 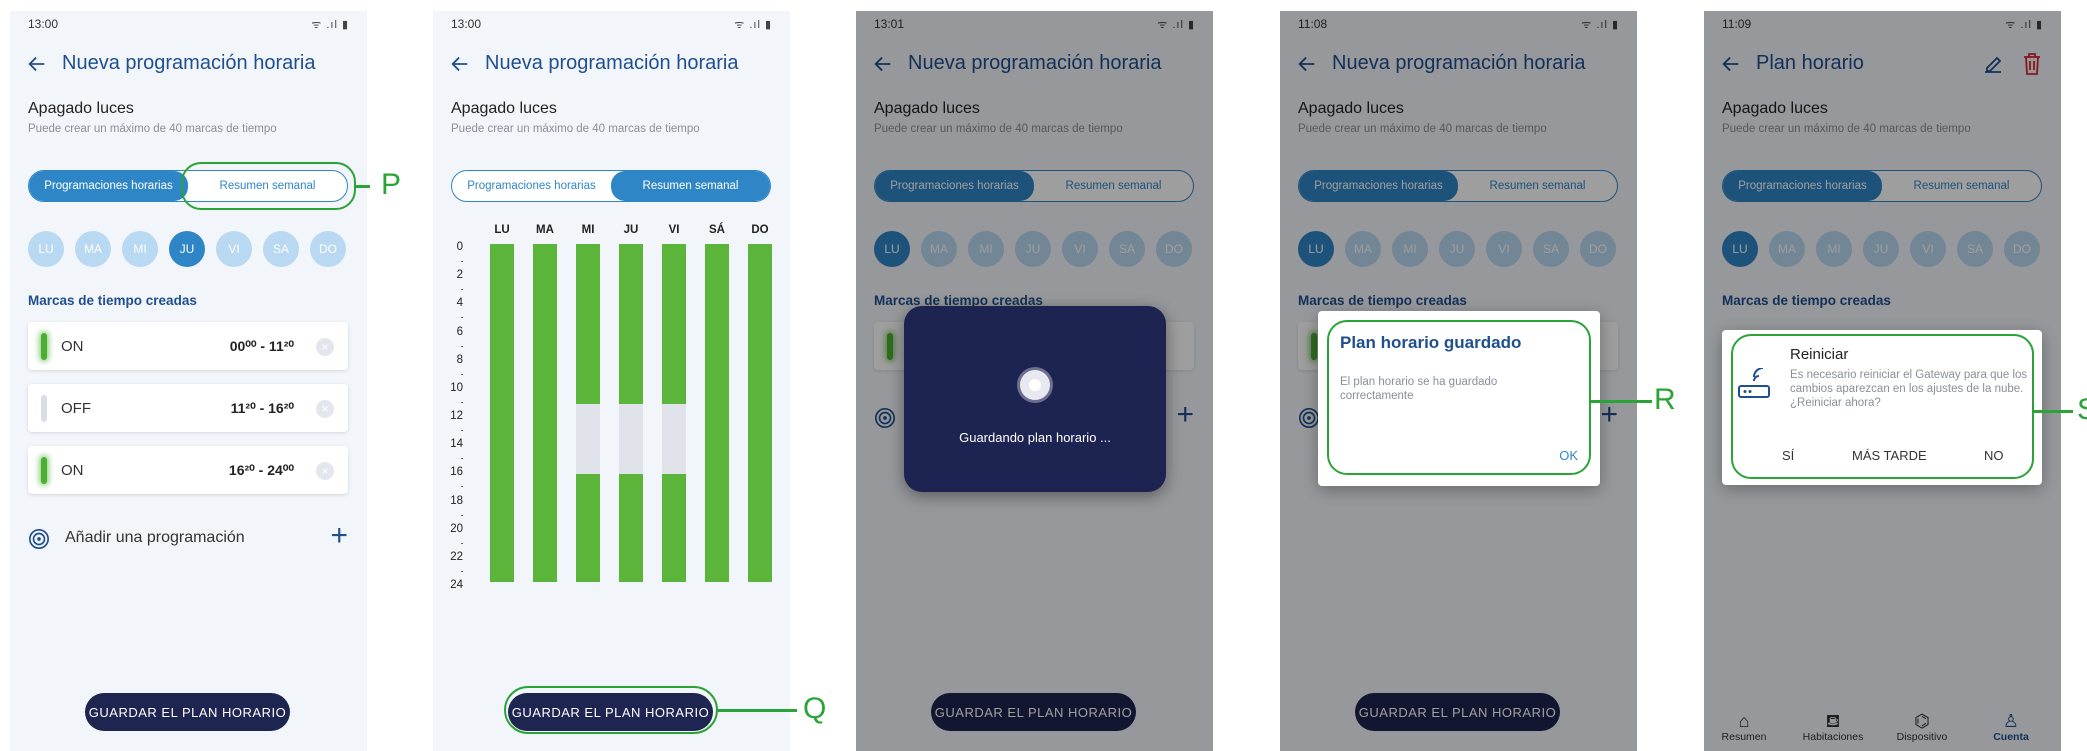 What do you see at coordinates (281, 249) in the screenshot?
I see `day-chip-sa: SA` at bounding box center [281, 249].